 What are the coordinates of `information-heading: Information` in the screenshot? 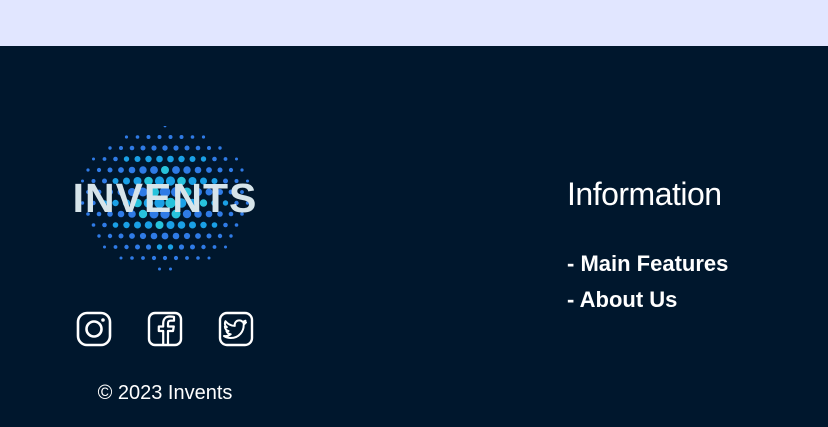 It's located at (644, 194).